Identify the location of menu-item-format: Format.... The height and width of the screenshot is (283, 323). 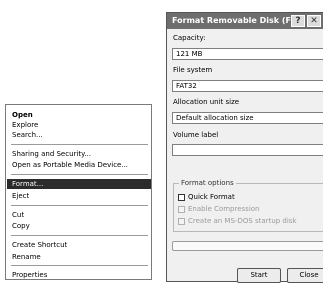
(79, 184).